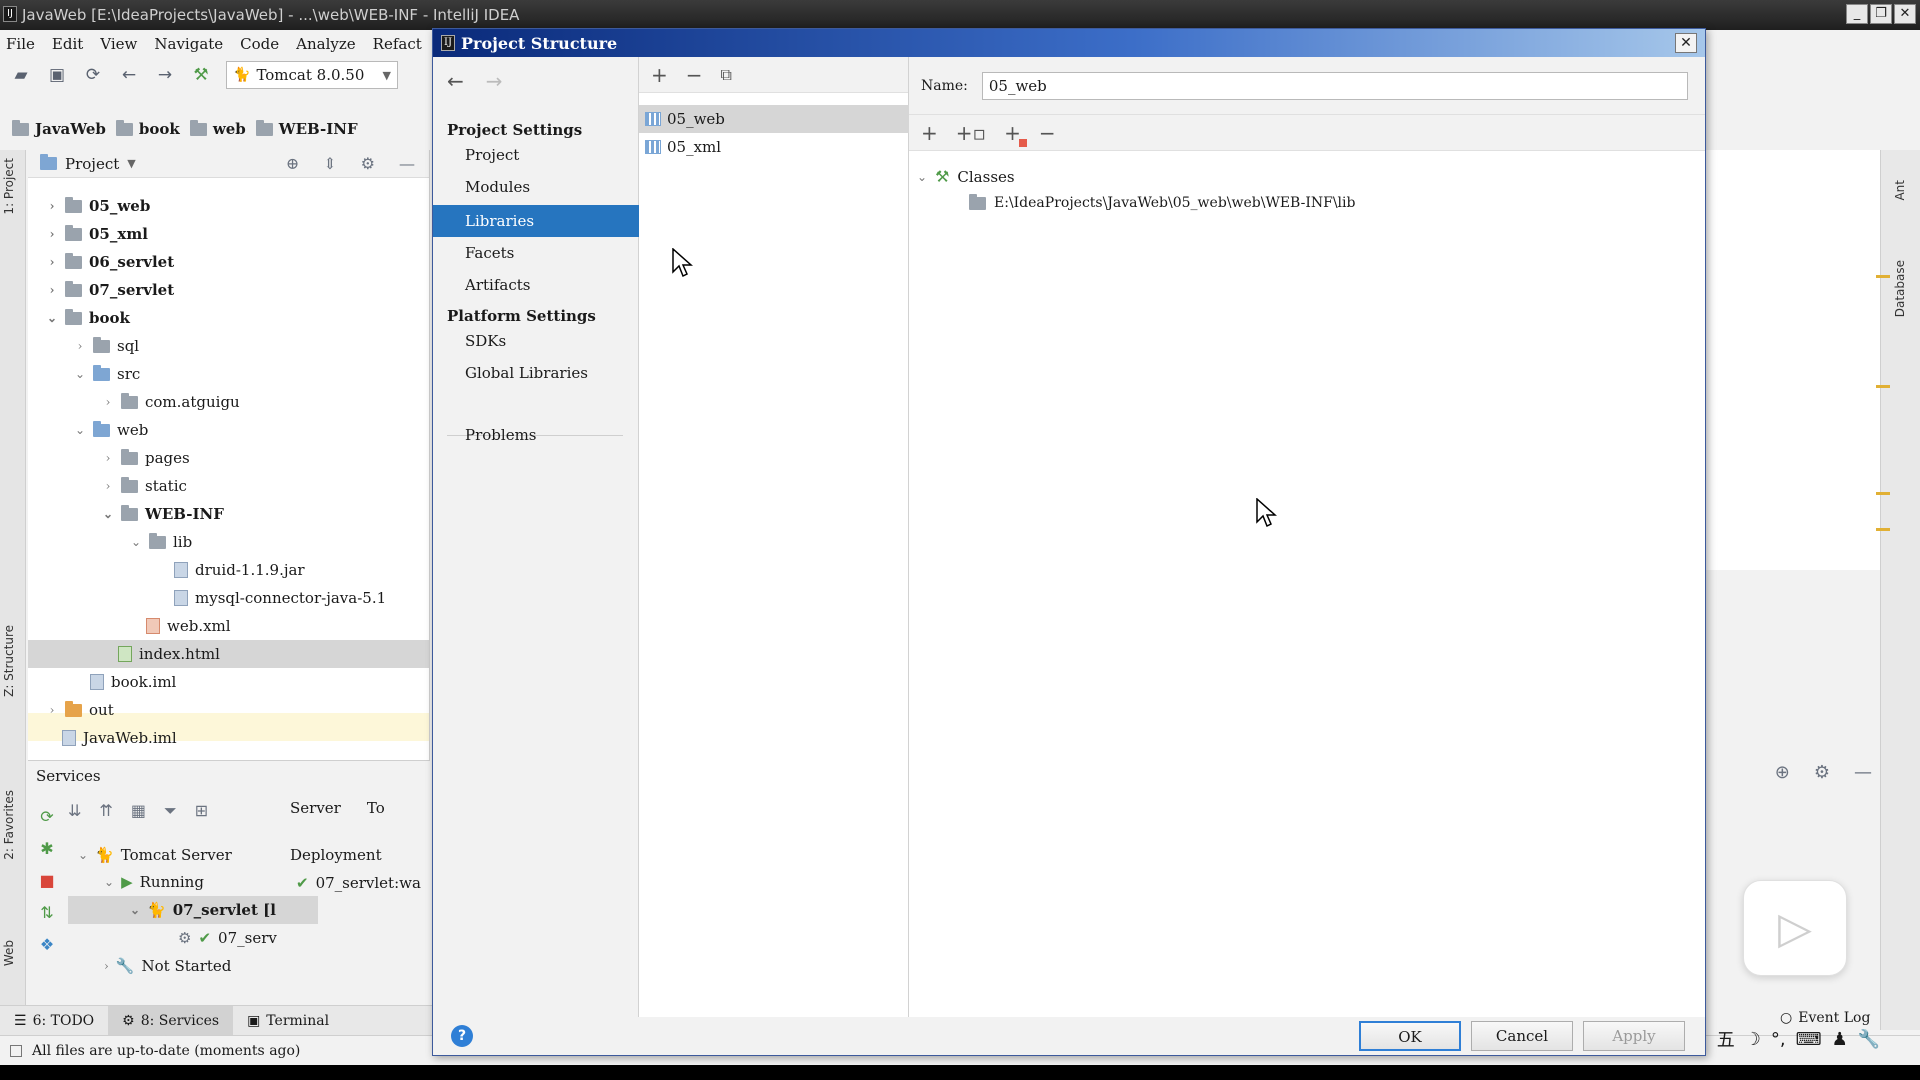 Image resolution: width=1920 pixels, height=1080 pixels. Describe the element at coordinates (201, 75) in the screenshot. I see `build-hammer-icon: ⚒` at that location.